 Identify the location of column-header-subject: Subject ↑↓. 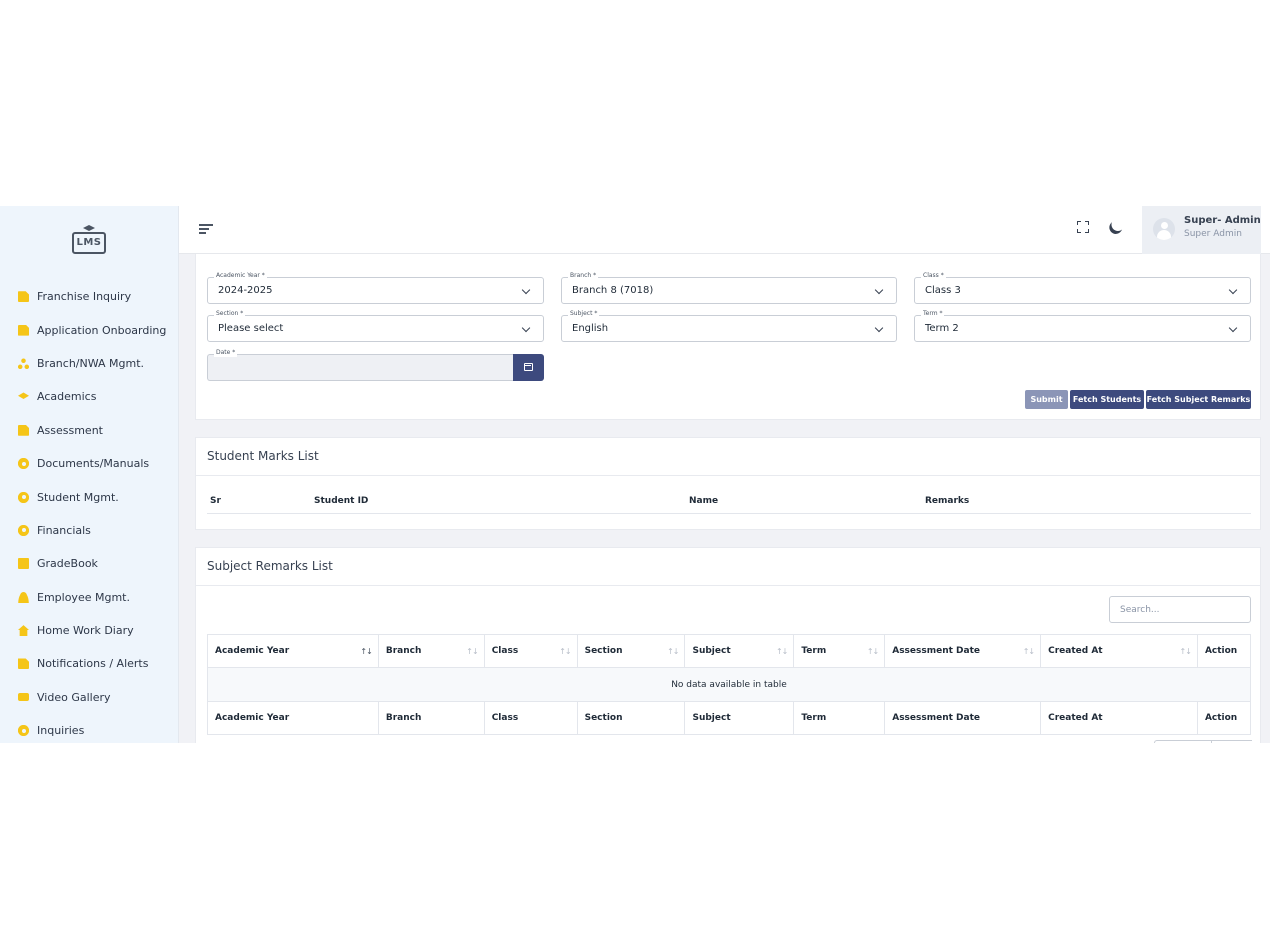
(739, 651).